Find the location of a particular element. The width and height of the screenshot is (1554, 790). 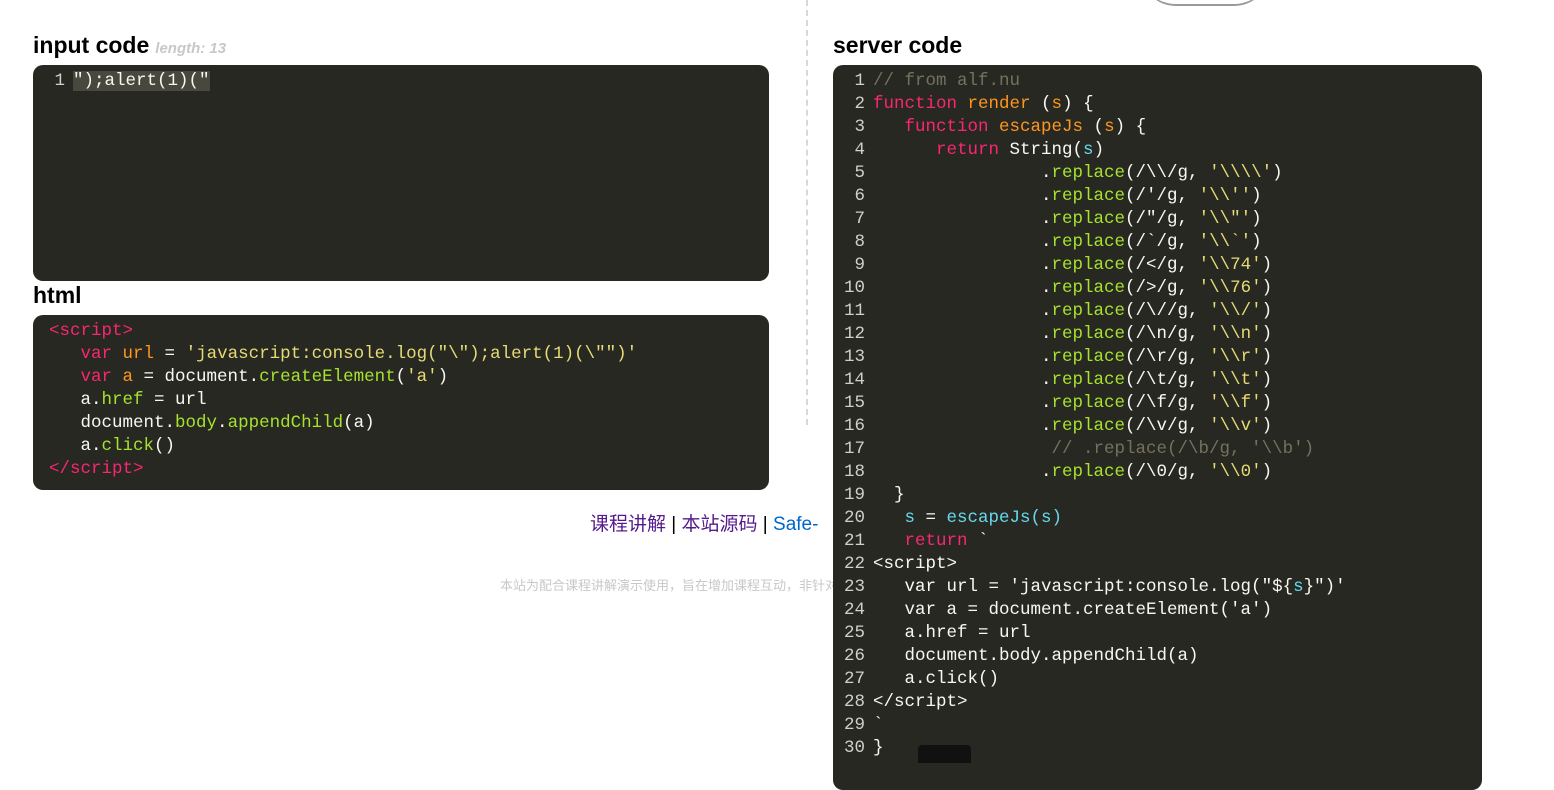

line-number: 19 is located at coordinates (854, 495).